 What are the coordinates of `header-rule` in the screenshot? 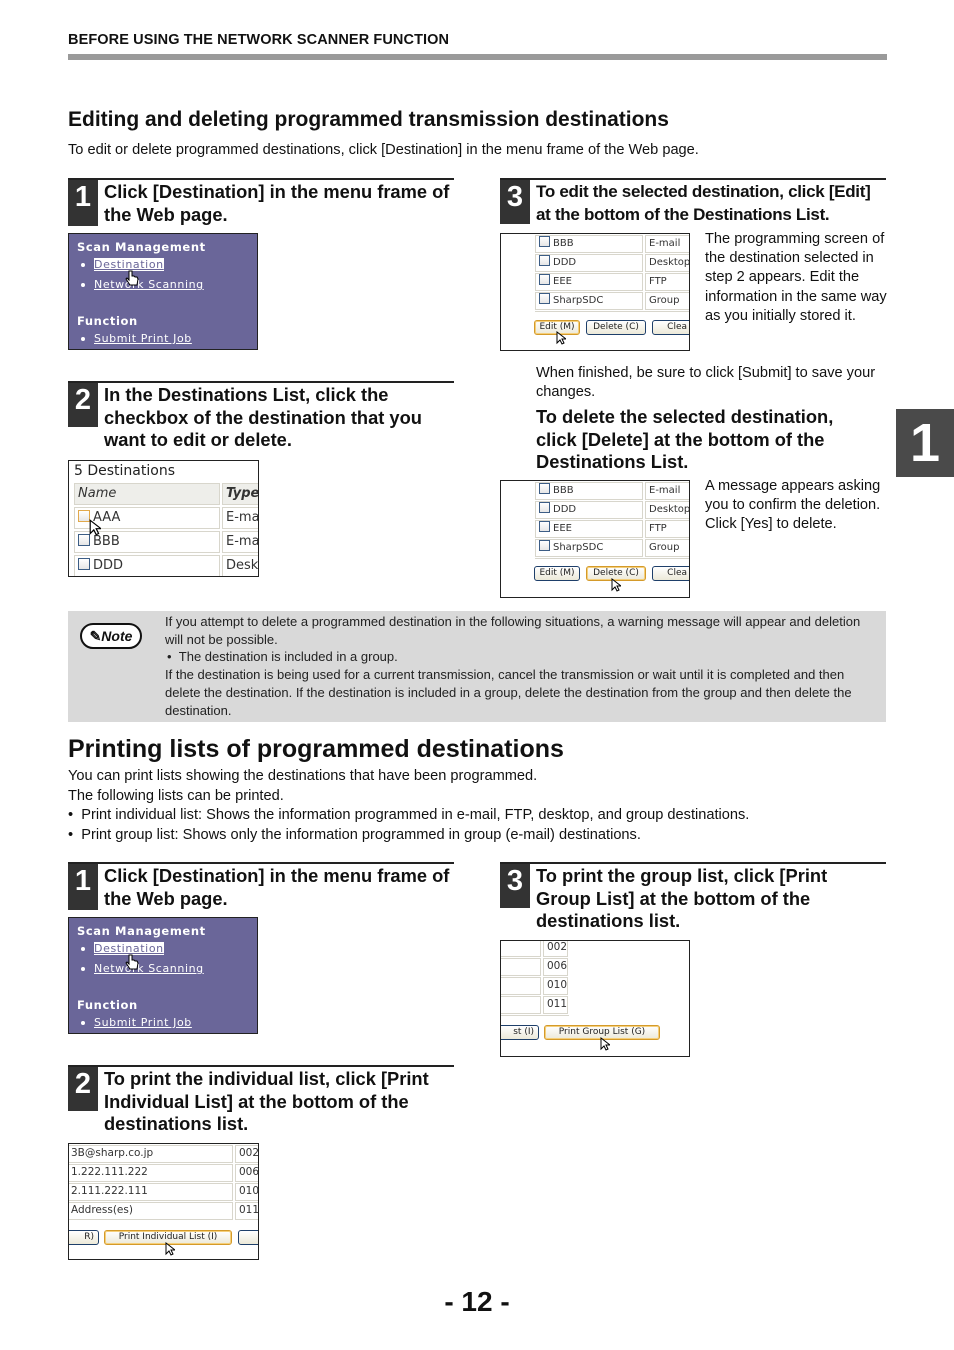 It's located at (477, 57).